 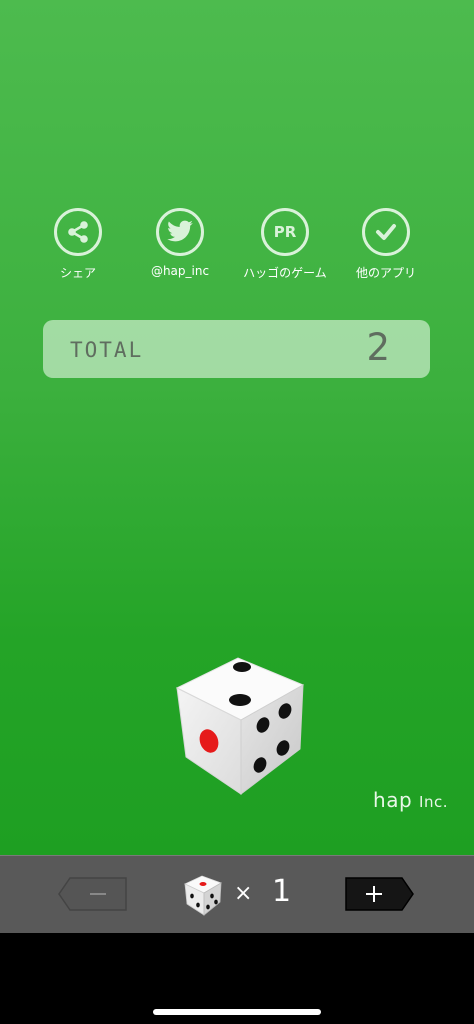 I want to click on total-panel: TOTAL 2, so click(x=236, y=349).